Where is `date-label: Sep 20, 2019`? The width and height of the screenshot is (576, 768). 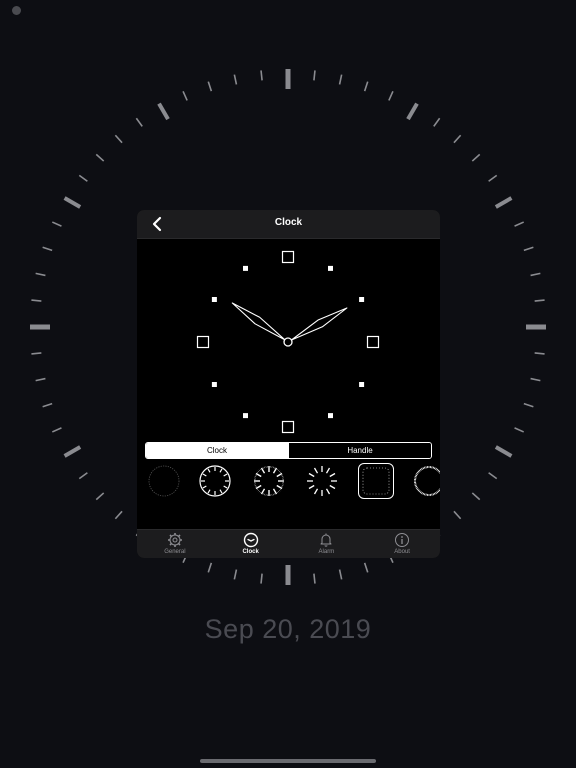 date-label: Sep 20, 2019 is located at coordinates (288, 629).